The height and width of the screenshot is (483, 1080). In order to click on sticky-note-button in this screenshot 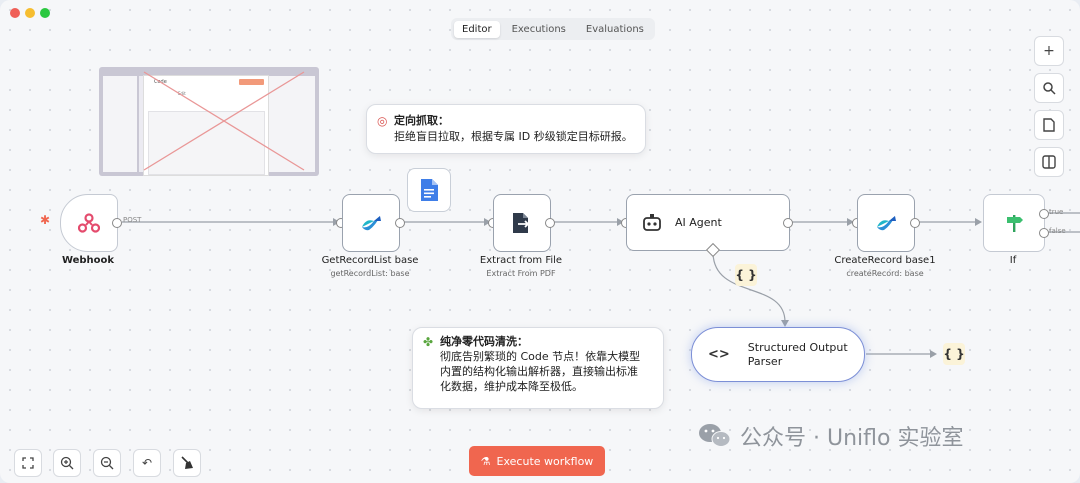, I will do `click(1049, 125)`.